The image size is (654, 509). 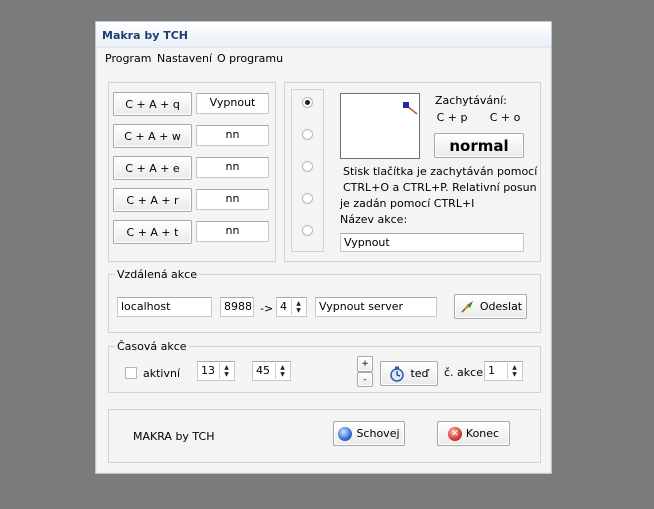 What do you see at coordinates (271, 371) in the screenshot?
I see `minute-stepper: 45 ▲ ▼` at bounding box center [271, 371].